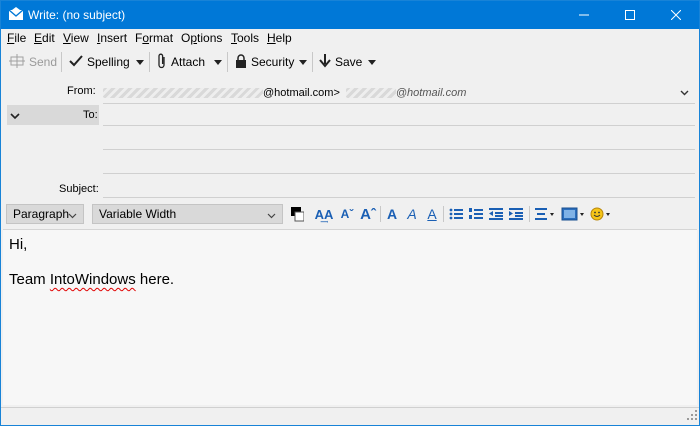 This screenshot has height=426, width=700. I want to click on redacted-sender-user, so click(370, 92).